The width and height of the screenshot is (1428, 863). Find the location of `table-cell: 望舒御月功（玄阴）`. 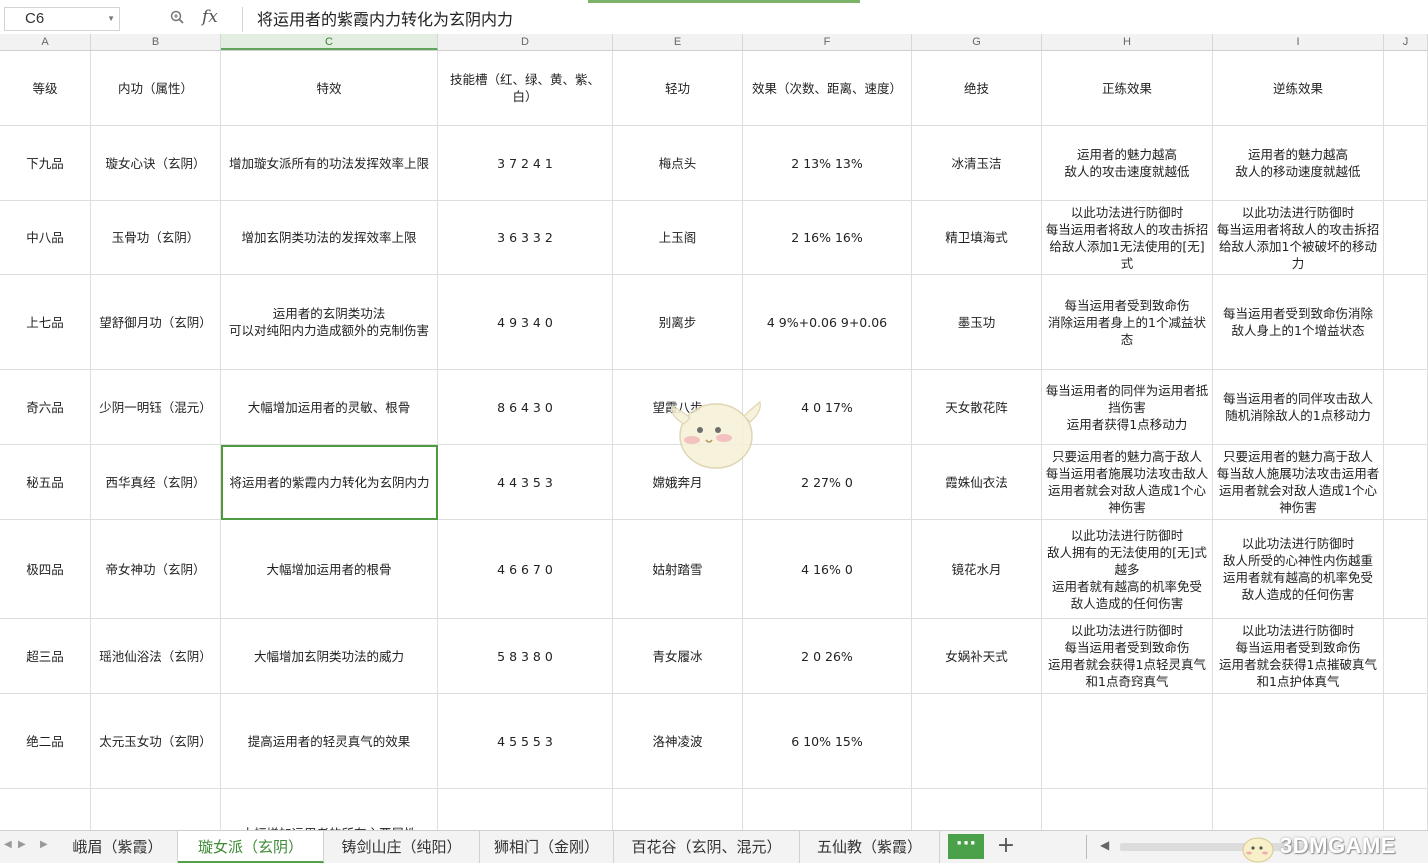

table-cell: 望舒御月功（玄阴） is located at coordinates (156, 322).